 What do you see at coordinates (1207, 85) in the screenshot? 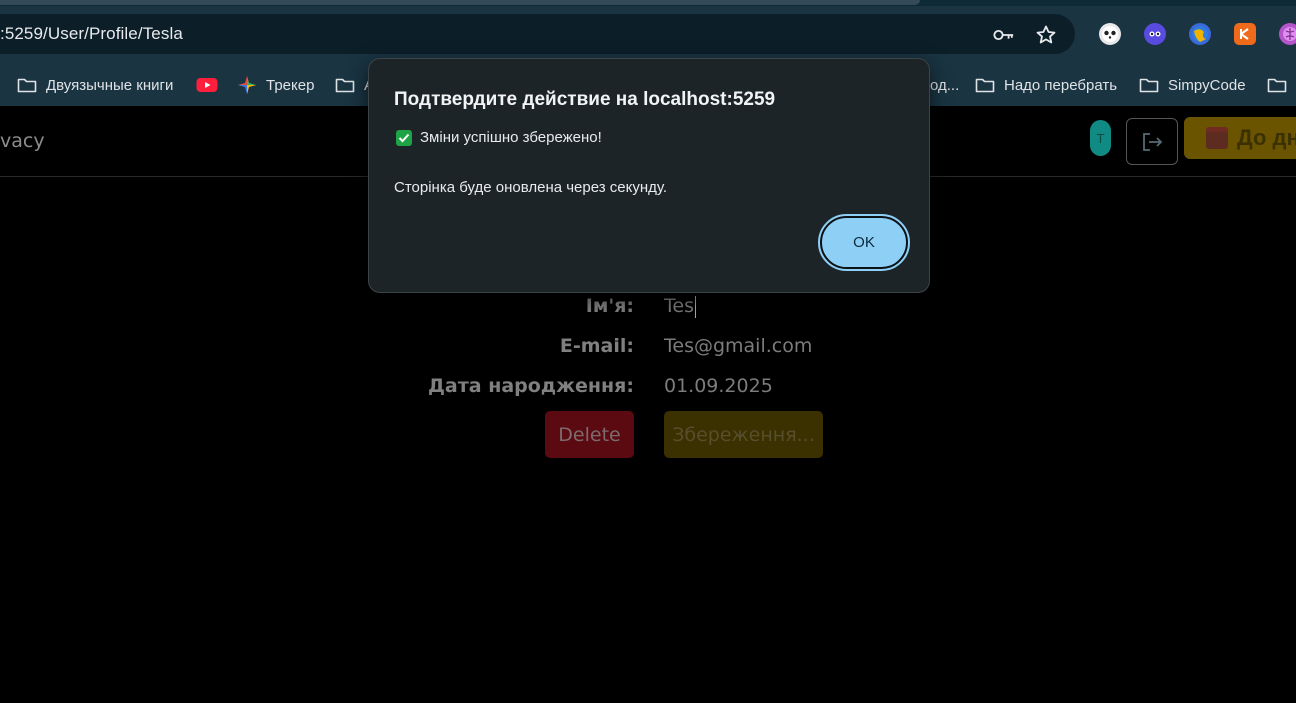
I see `bookmark-label: SimpyCode` at bounding box center [1207, 85].